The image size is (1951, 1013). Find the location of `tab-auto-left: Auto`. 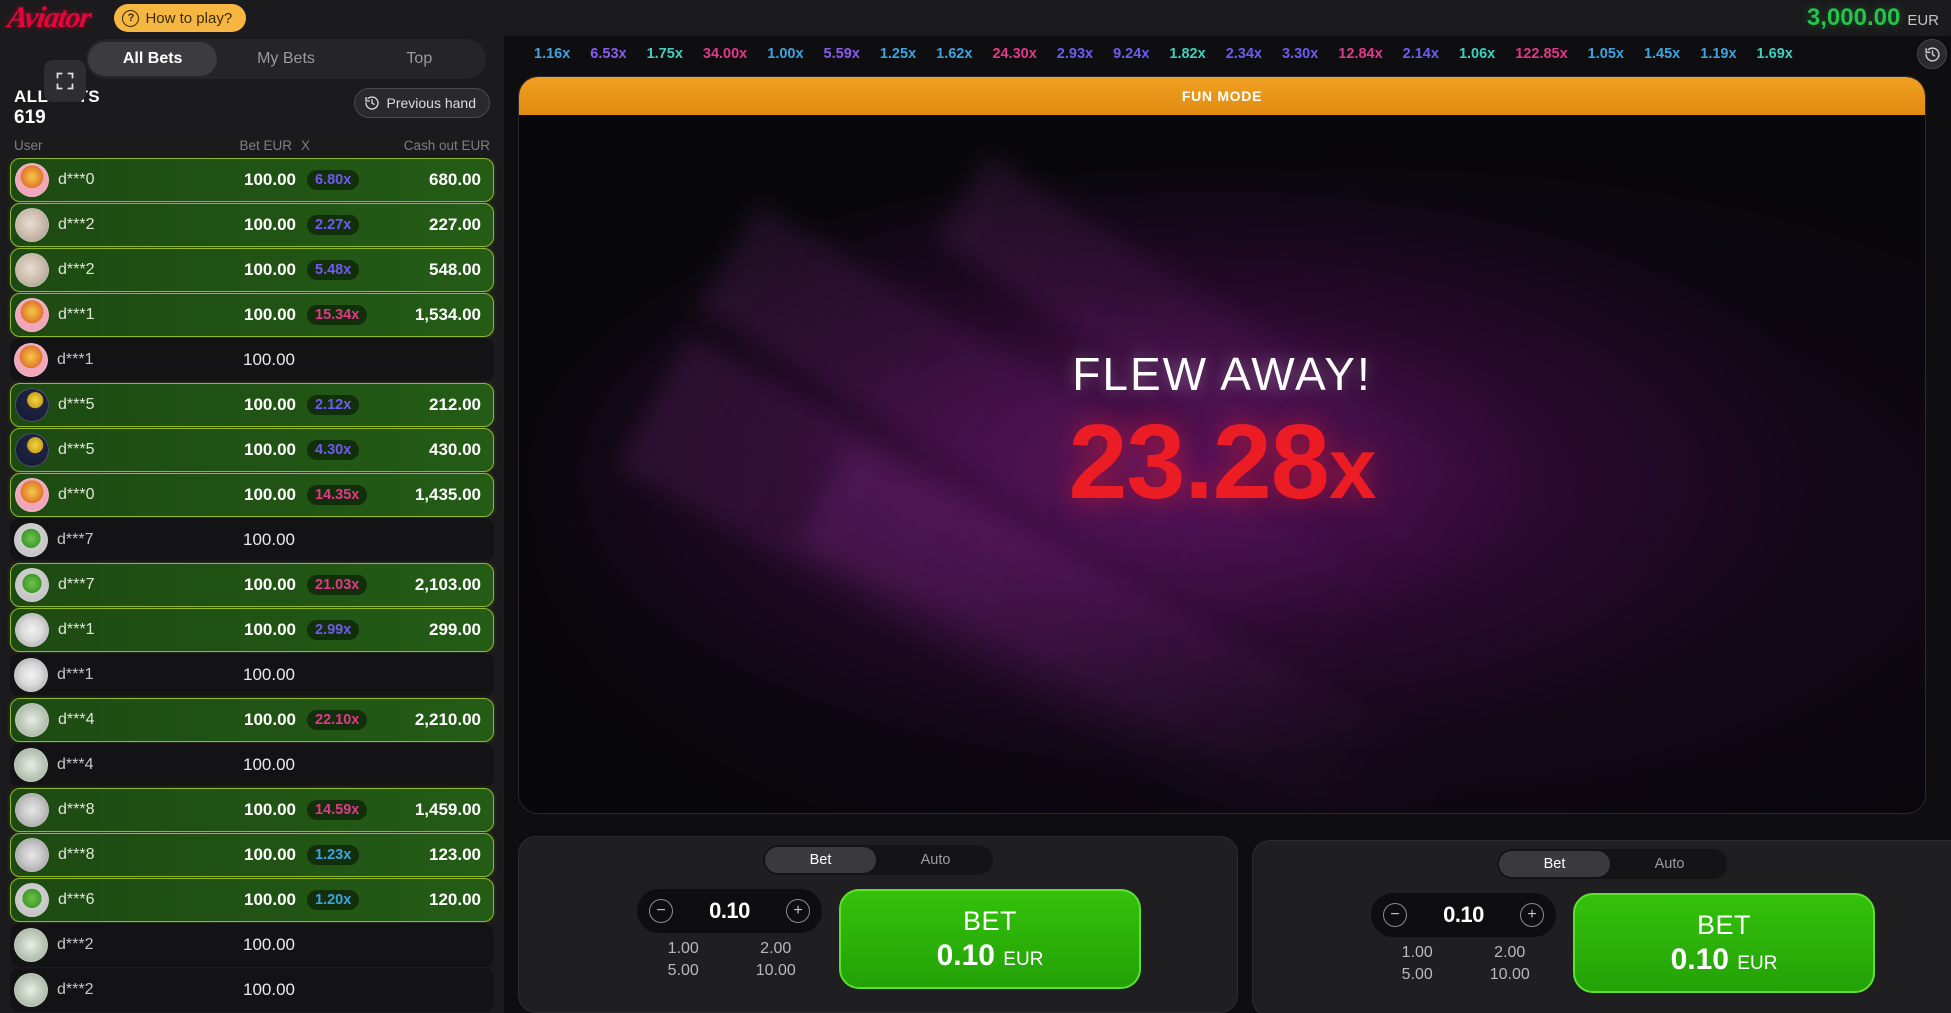

tab-auto-left: Auto is located at coordinates (935, 860).